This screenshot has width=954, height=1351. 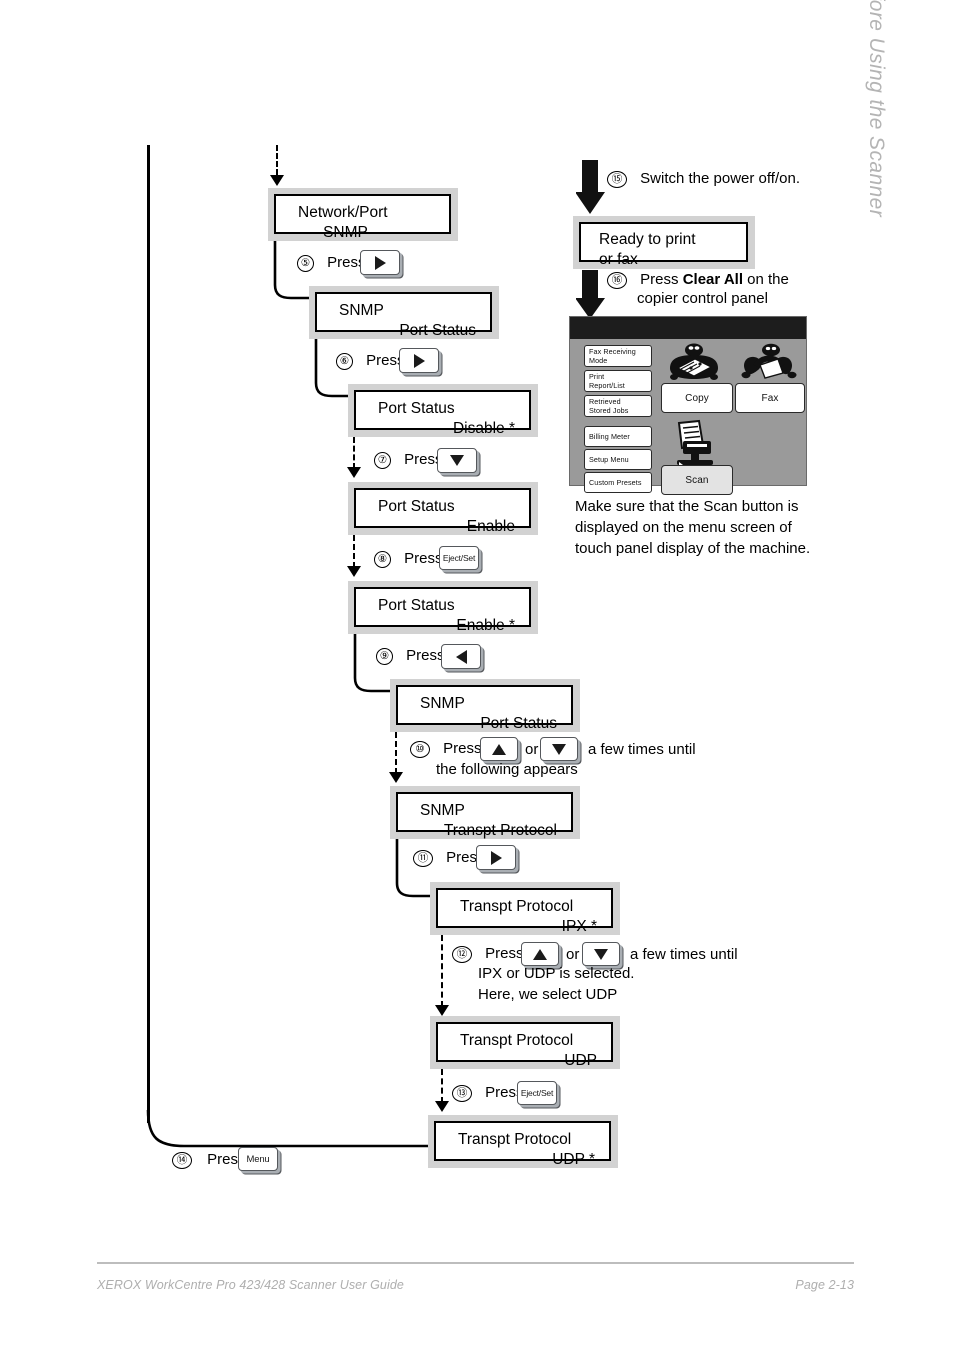 What do you see at coordinates (462, 1093) in the screenshot?
I see `step-13-number: ⑬` at bounding box center [462, 1093].